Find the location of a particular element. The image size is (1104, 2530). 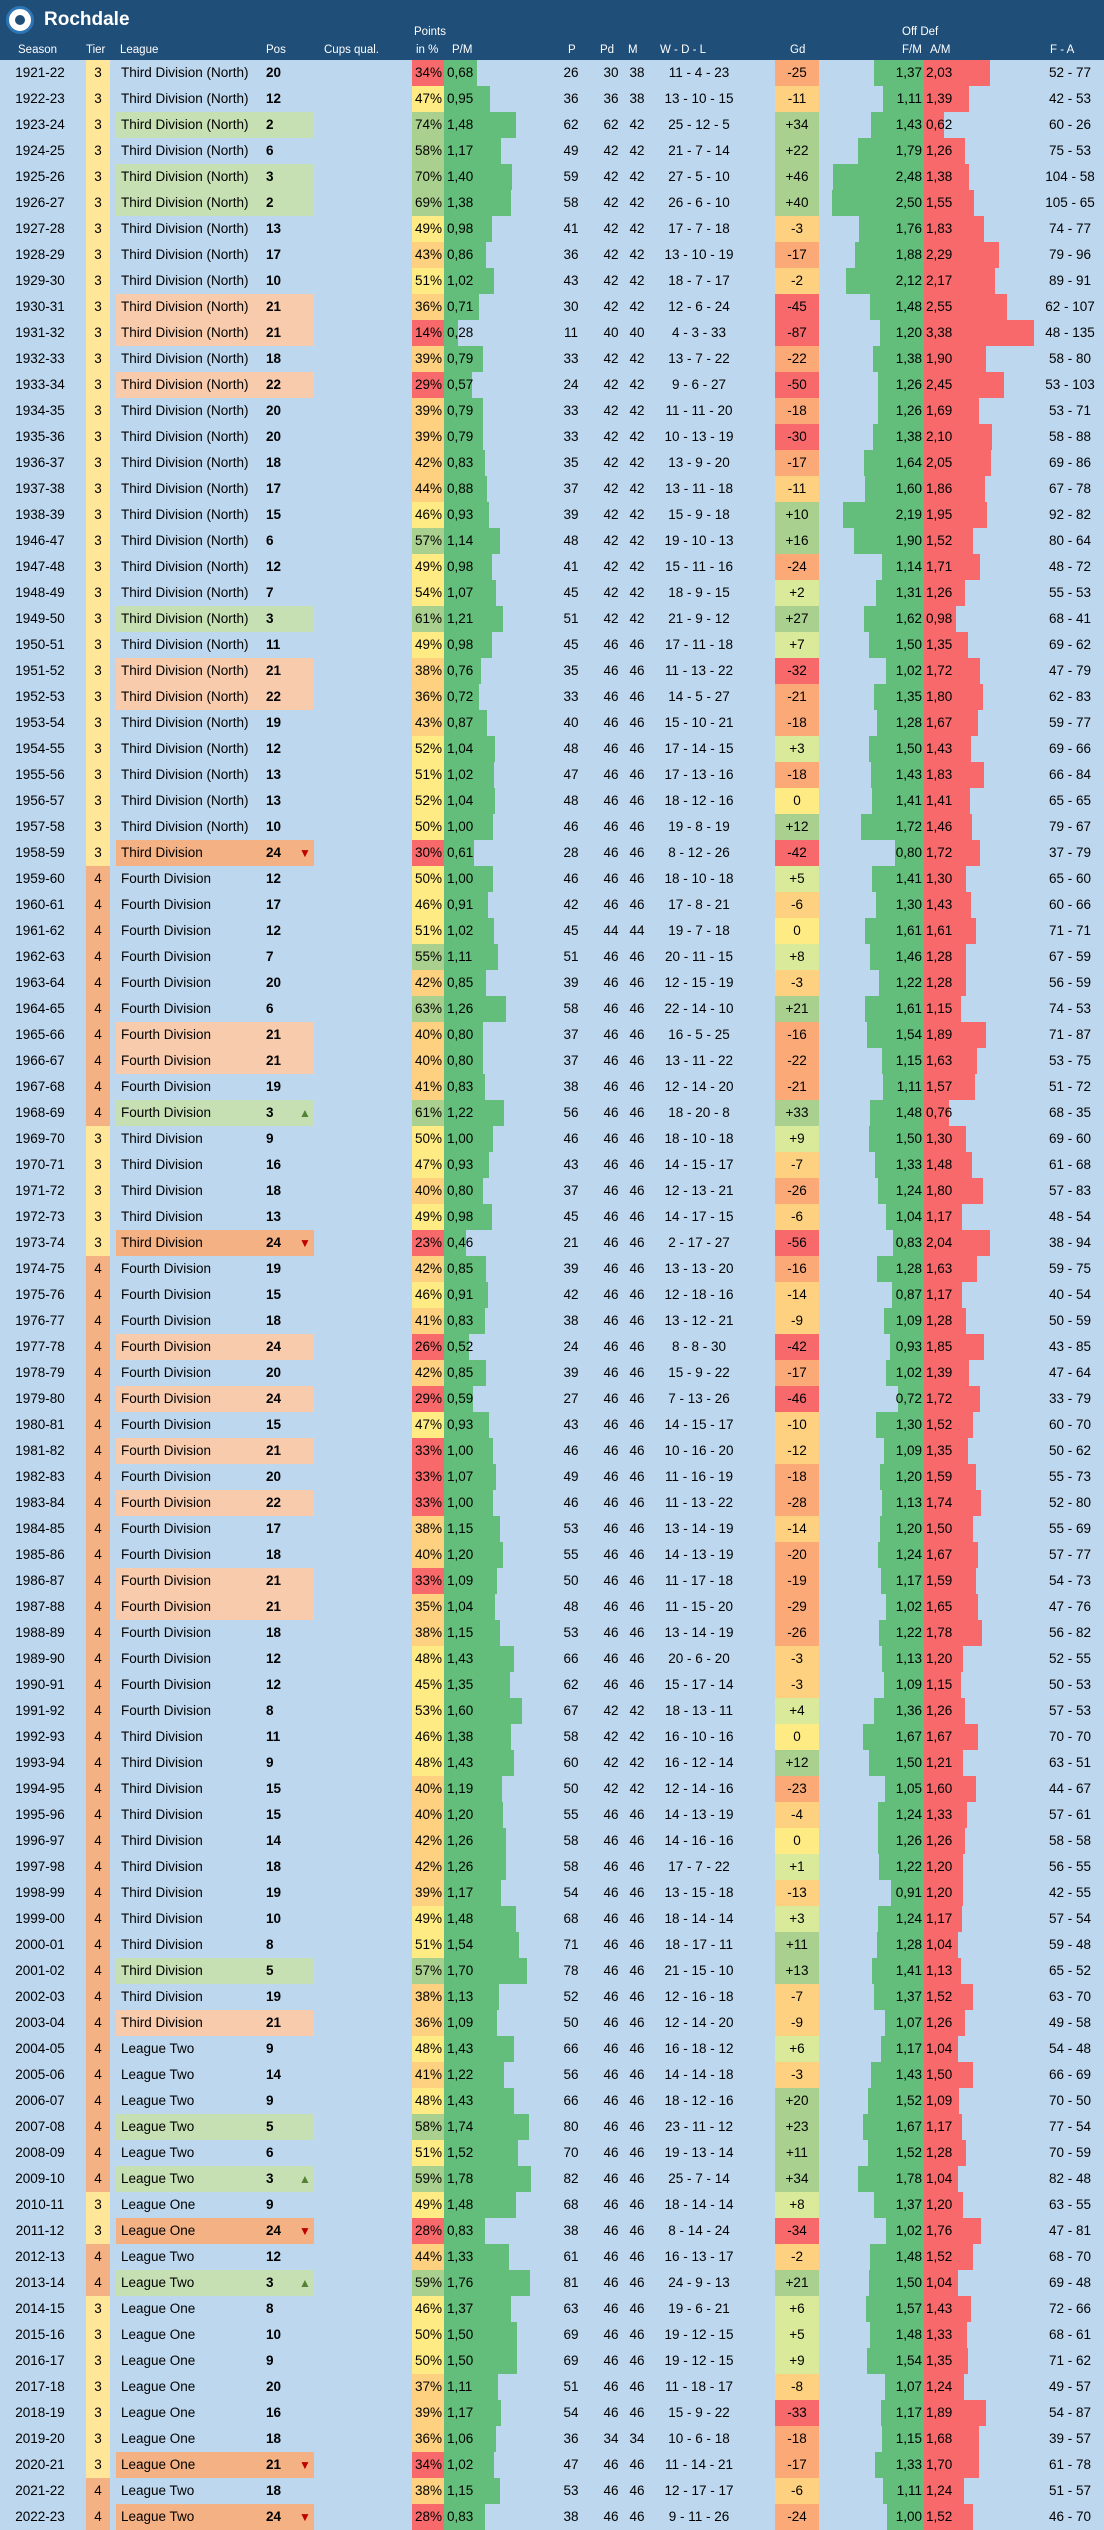

goals-fa-cell: 54 - 87 is located at coordinates (1070, 2412).